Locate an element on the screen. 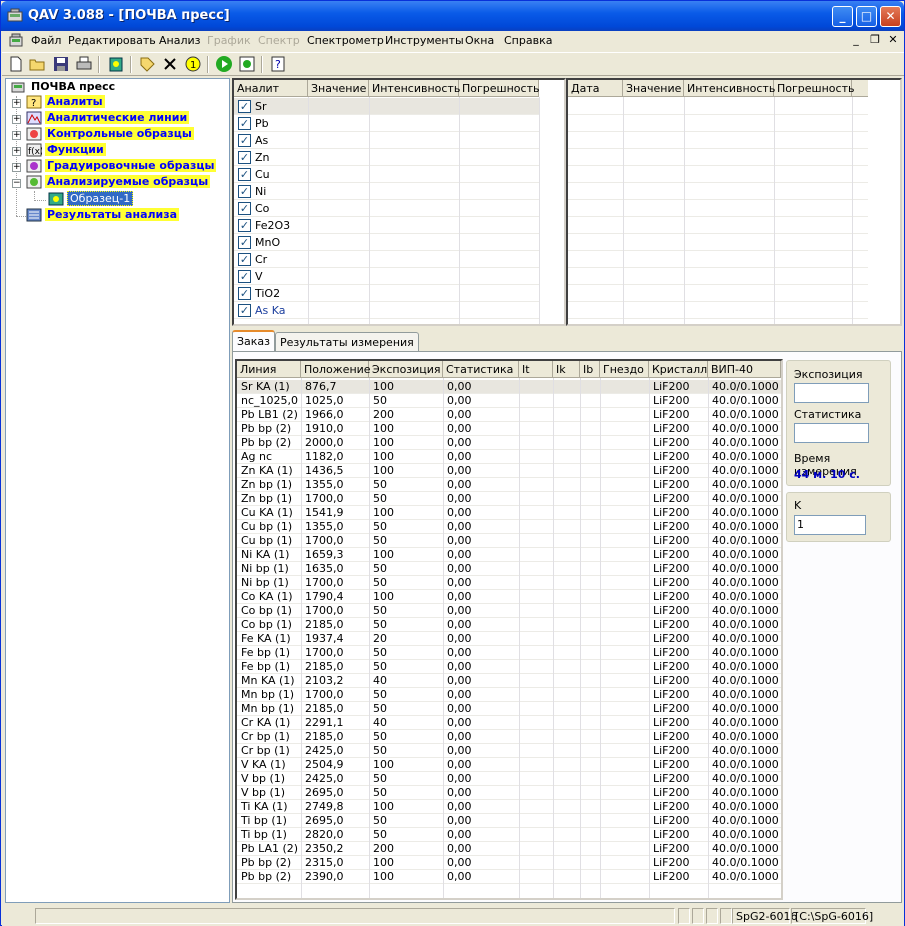 The height and width of the screenshot is (926, 905). help-icon: ? is located at coordinates (278, 64).